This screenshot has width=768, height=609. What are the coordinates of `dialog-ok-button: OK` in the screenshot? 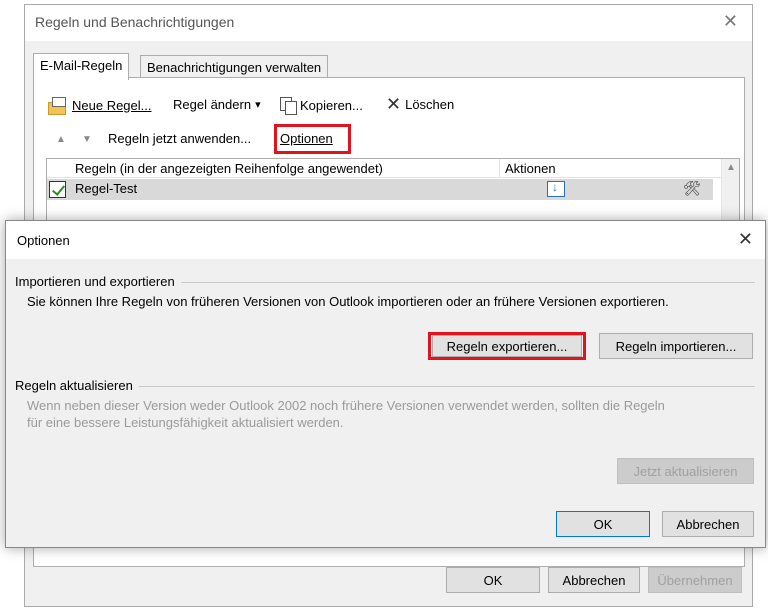 It's located at (603, 524).